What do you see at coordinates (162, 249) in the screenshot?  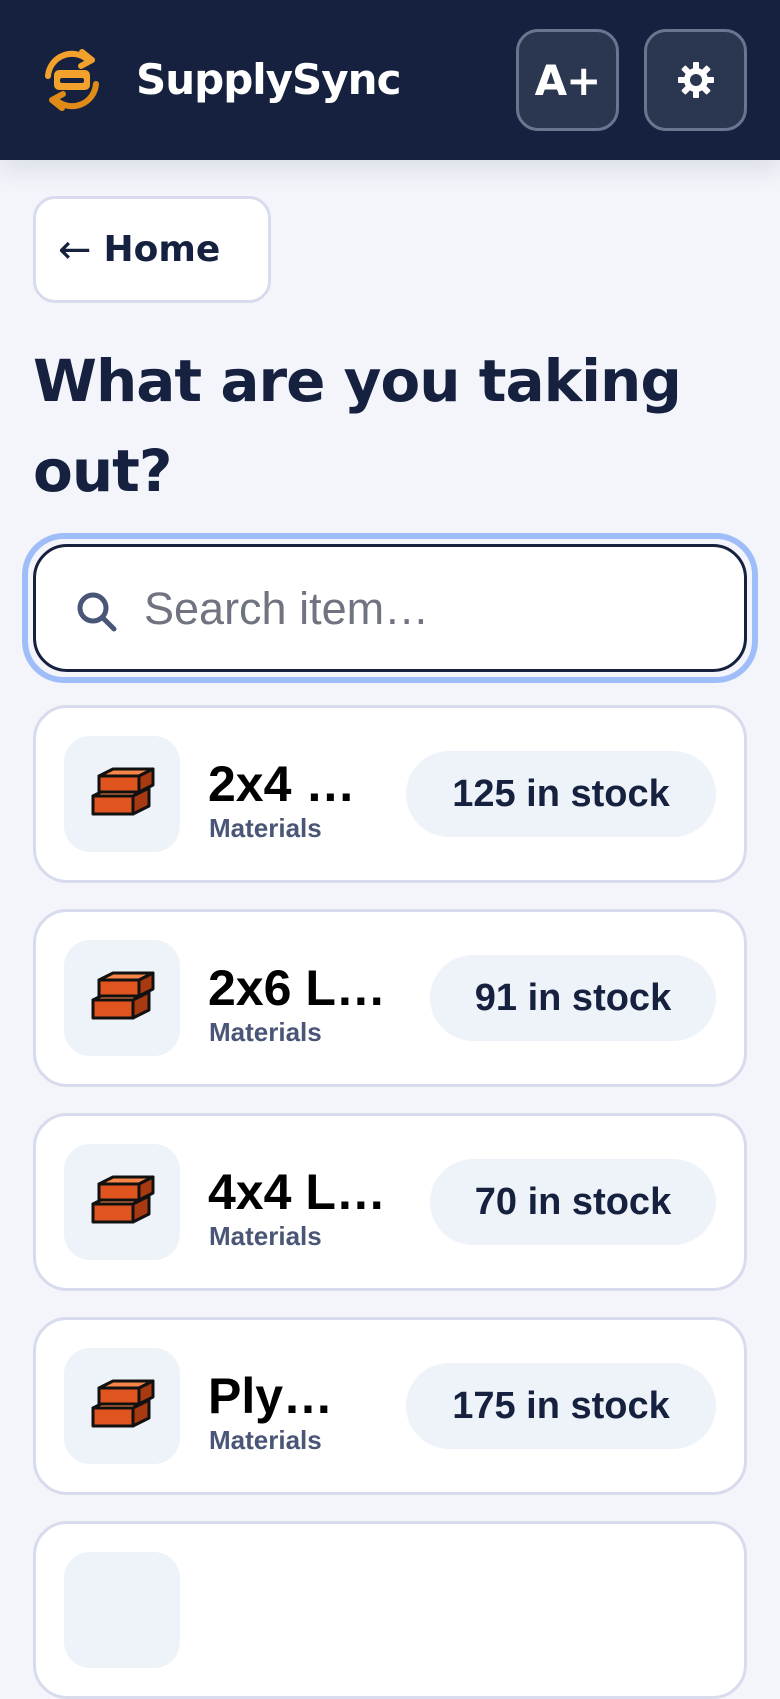 I see `home-label: Home` at bounding box center [162, 249].